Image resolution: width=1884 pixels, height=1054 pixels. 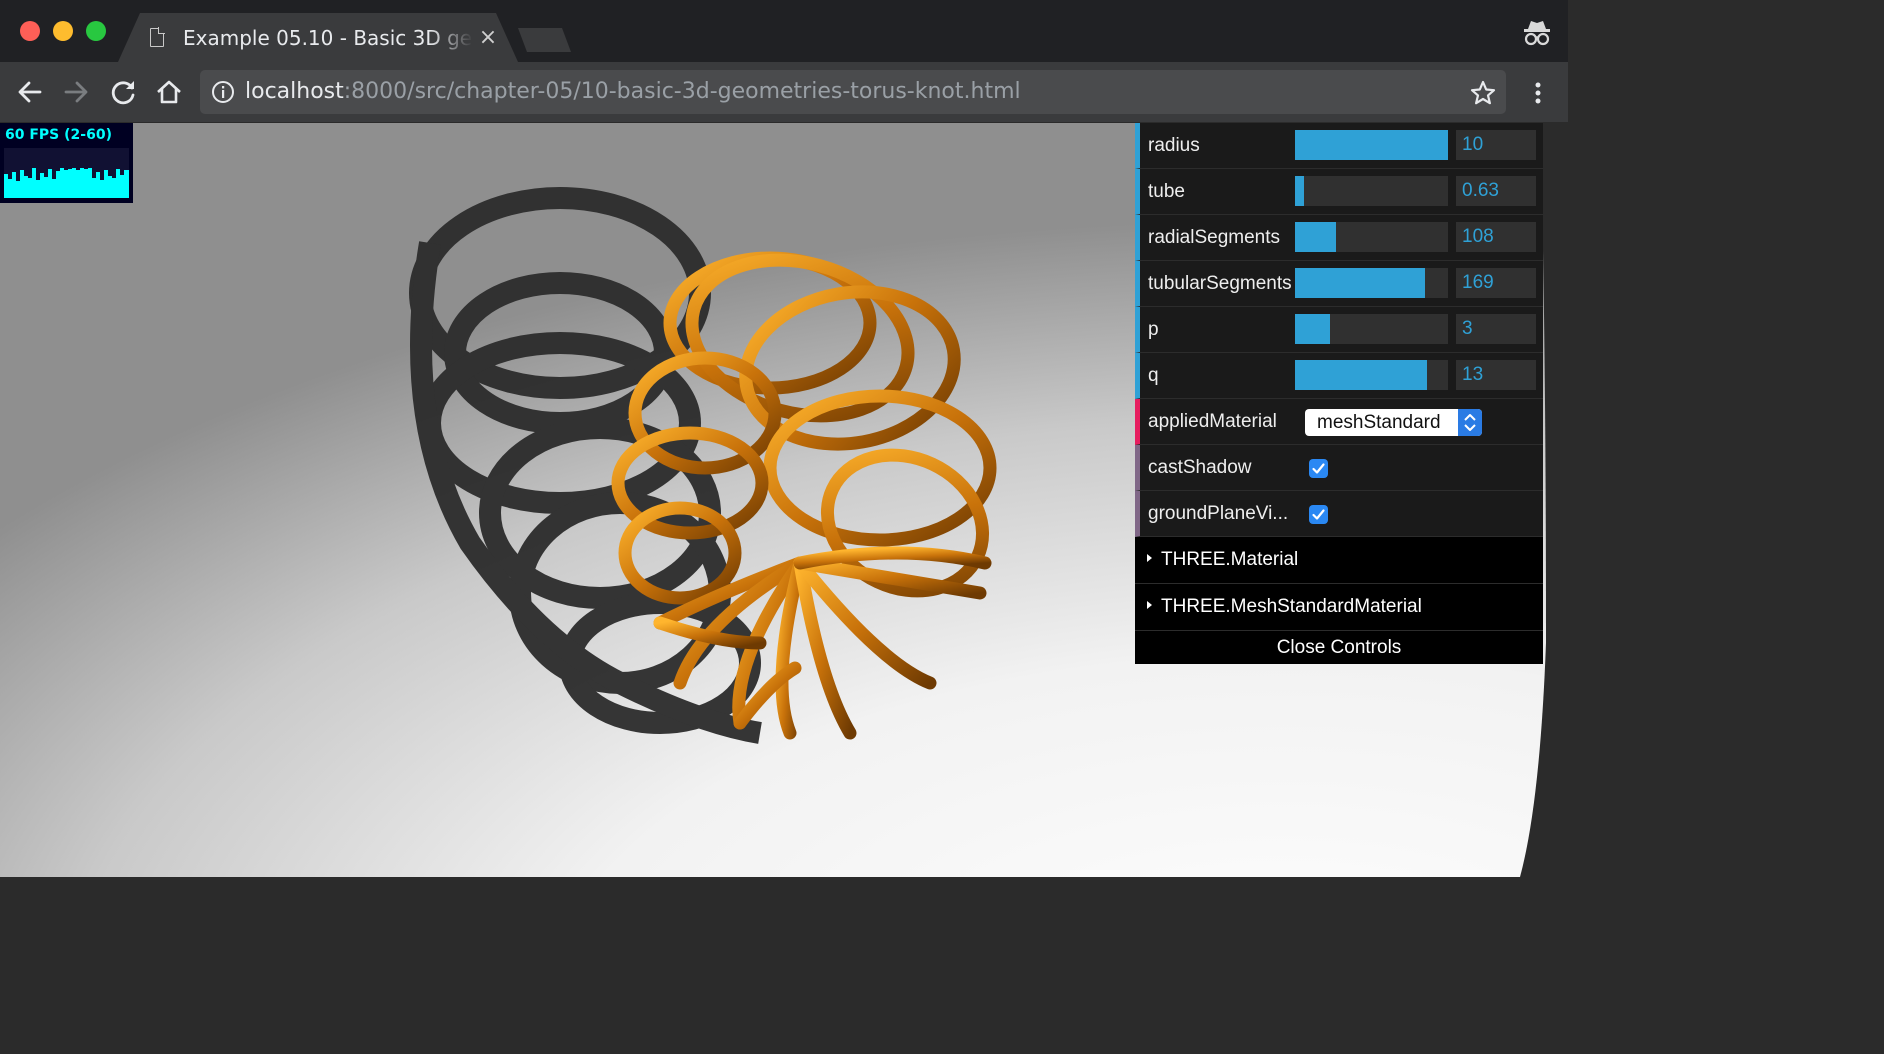 I want to click on radial-segments-input: 108, so click(x=1496, y=237).